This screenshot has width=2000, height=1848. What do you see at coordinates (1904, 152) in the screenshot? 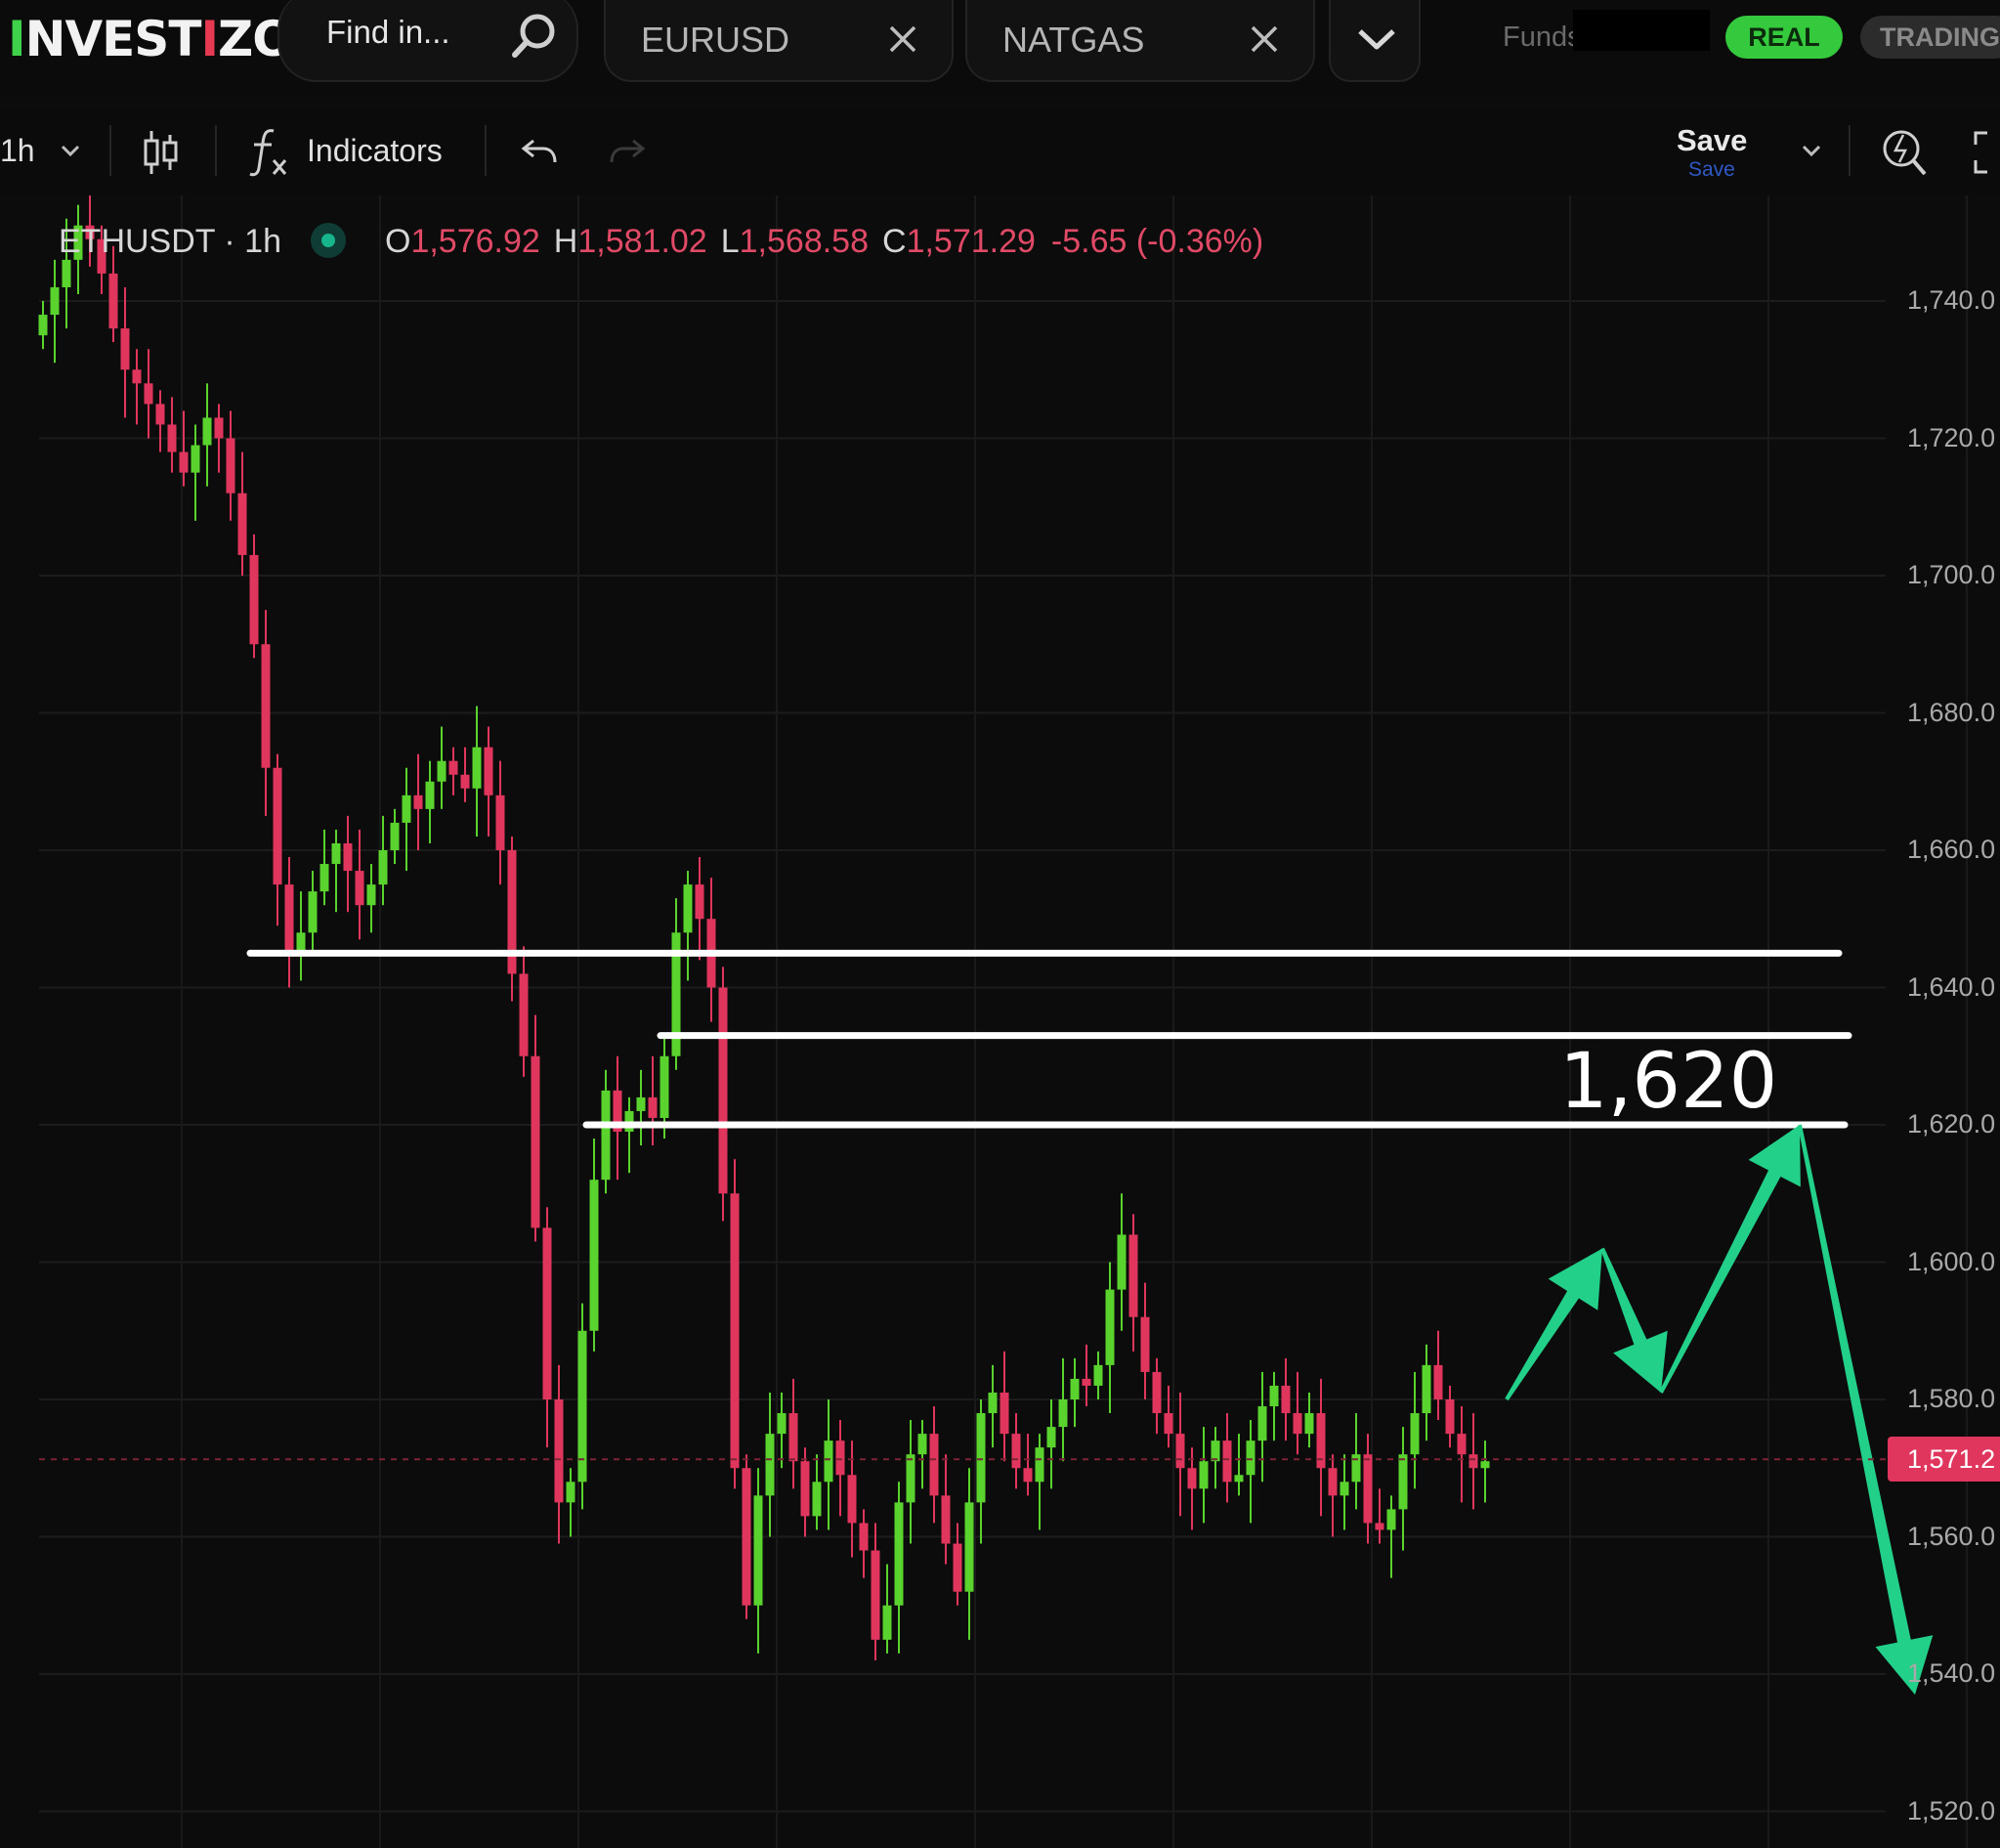
I see `quick-search-zoom-icon` at bounding box center [1904, 152].